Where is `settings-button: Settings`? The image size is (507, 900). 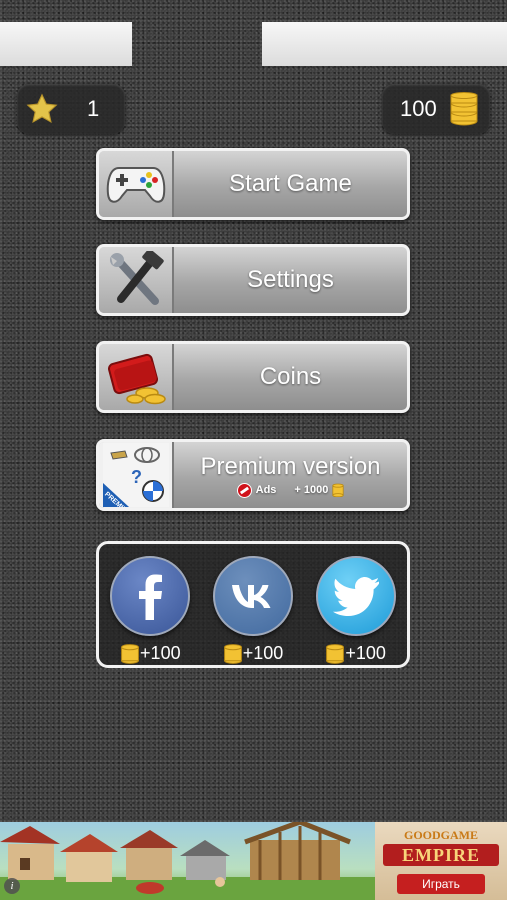
settings-button: Settings is located at coordinates (253, 280).